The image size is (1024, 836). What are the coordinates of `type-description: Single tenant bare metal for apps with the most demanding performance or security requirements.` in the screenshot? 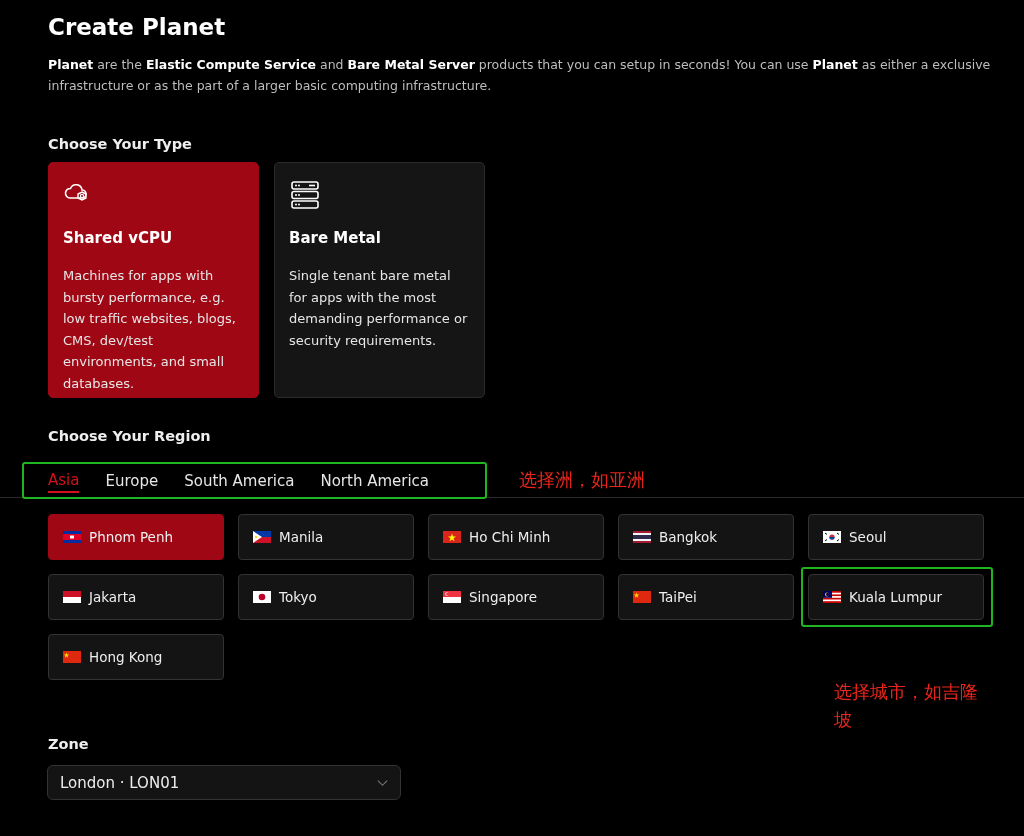 It's located at (379, 308).